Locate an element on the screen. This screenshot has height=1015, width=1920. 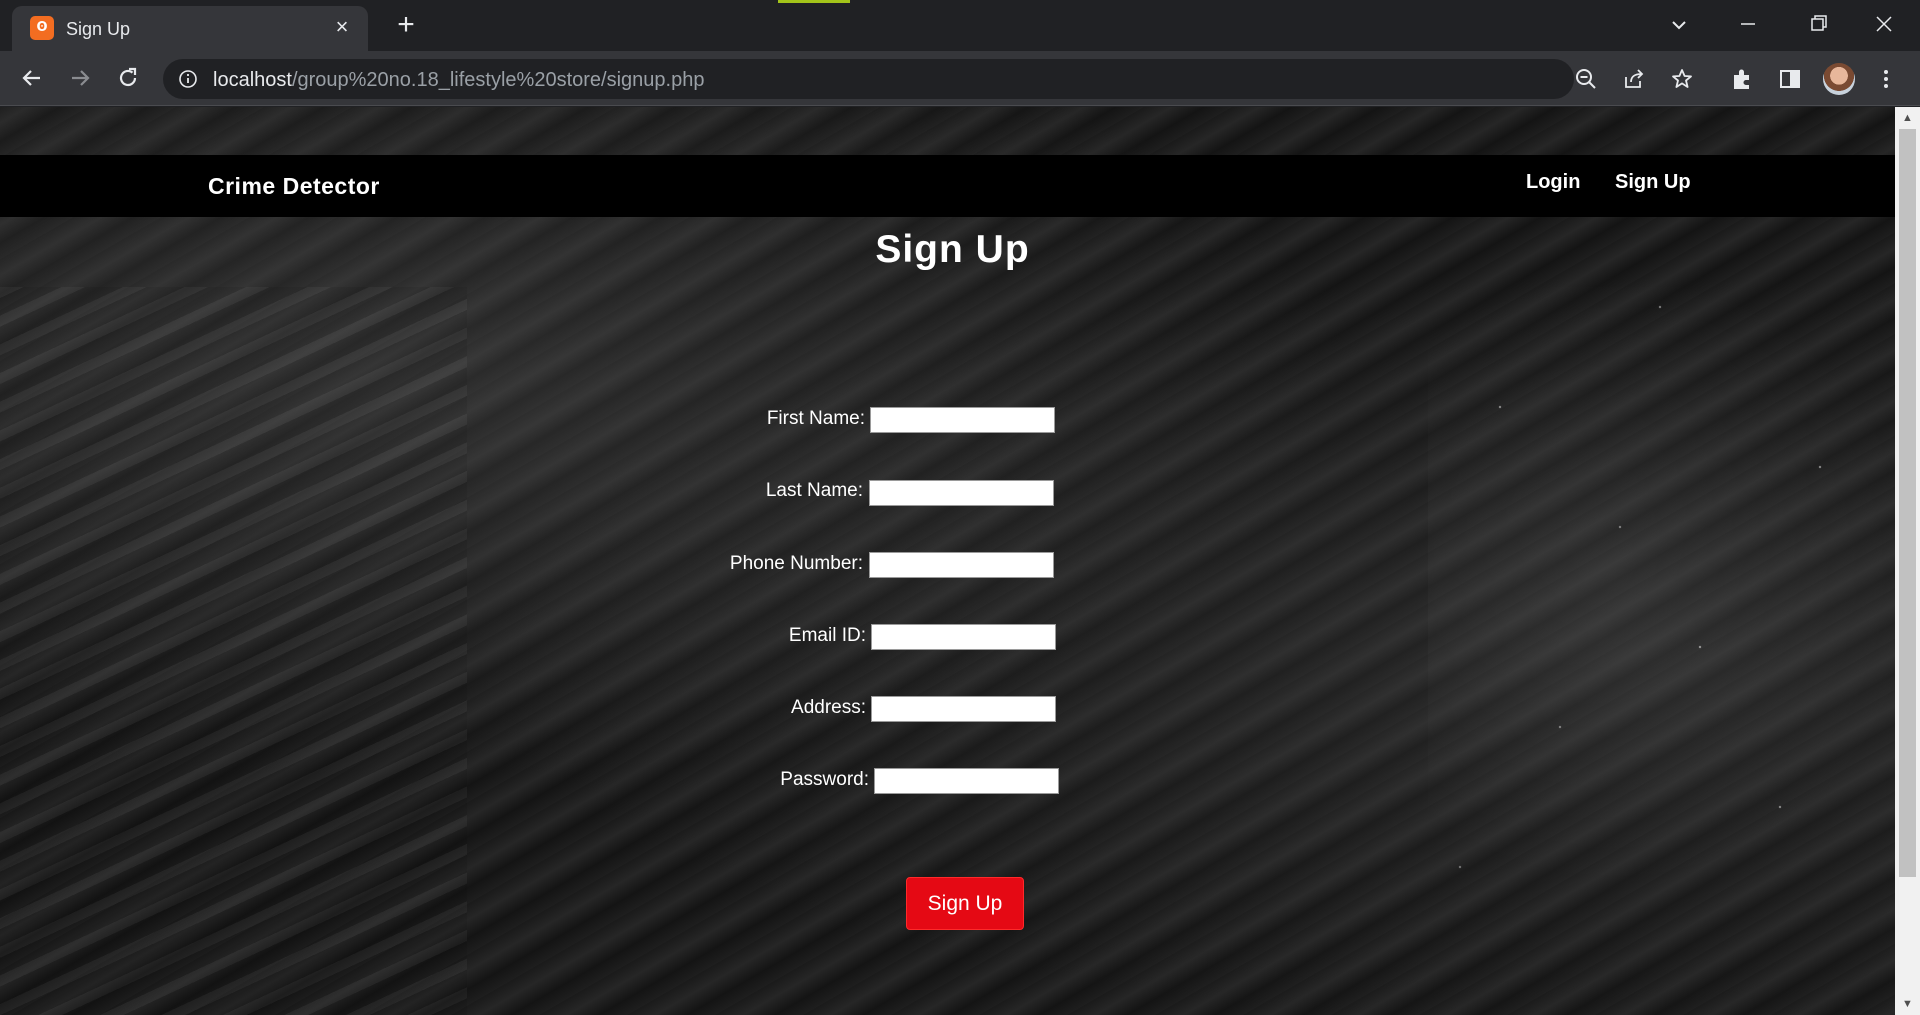
side-panel-icon is located at coordinates (1790, 79).